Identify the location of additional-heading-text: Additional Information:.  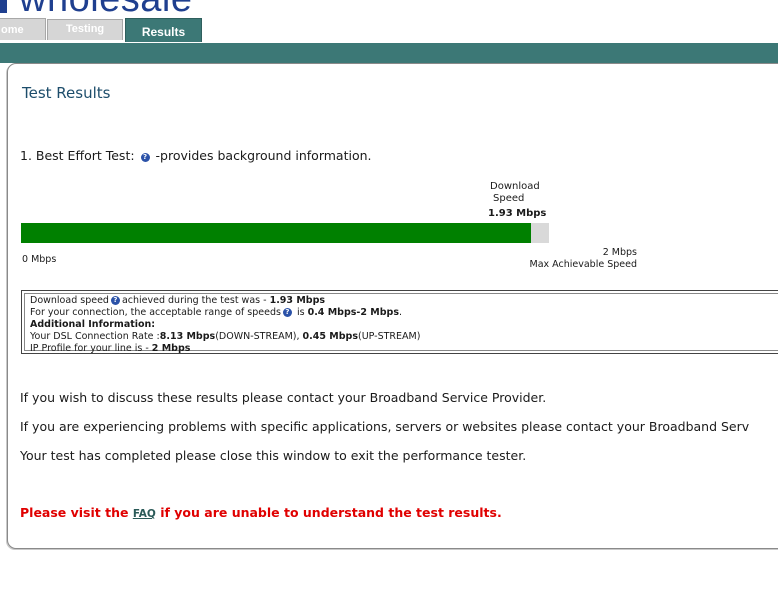
(93, 324).